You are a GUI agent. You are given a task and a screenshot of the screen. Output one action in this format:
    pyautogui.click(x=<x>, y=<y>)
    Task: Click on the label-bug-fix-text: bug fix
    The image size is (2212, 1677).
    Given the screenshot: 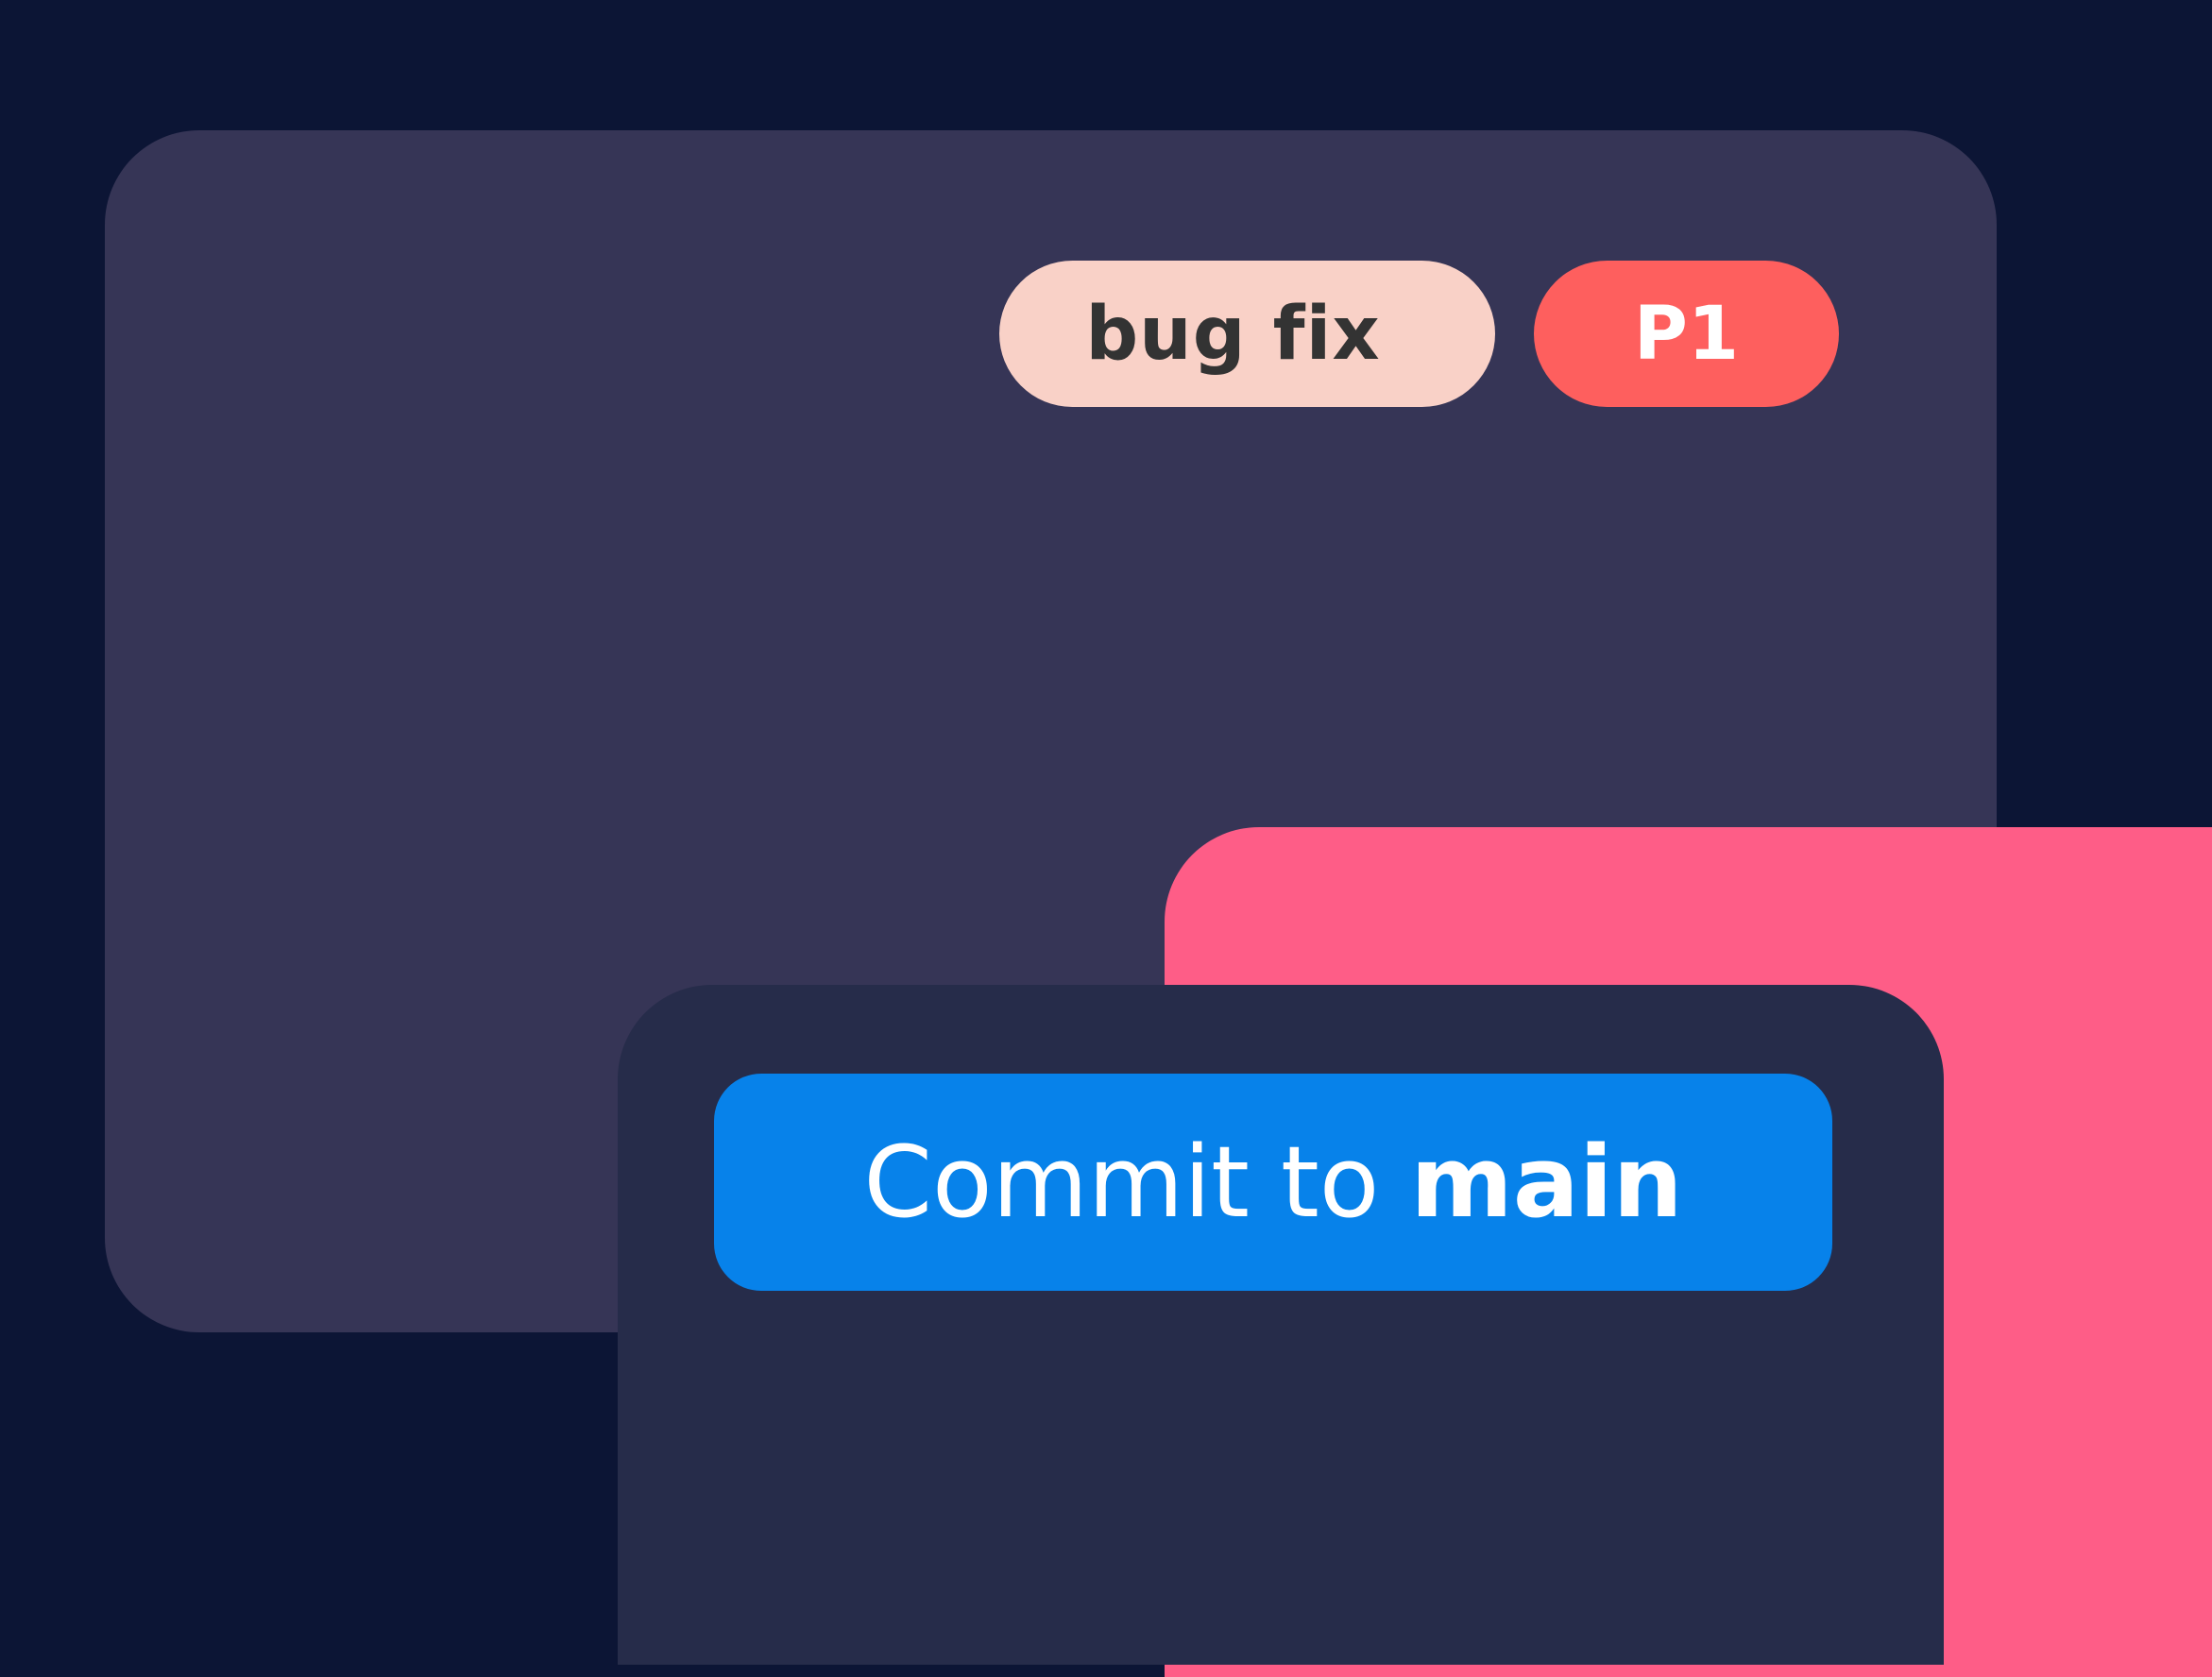 What is the action you would take?
    pyautogui.click(x=1233, y=334)
    